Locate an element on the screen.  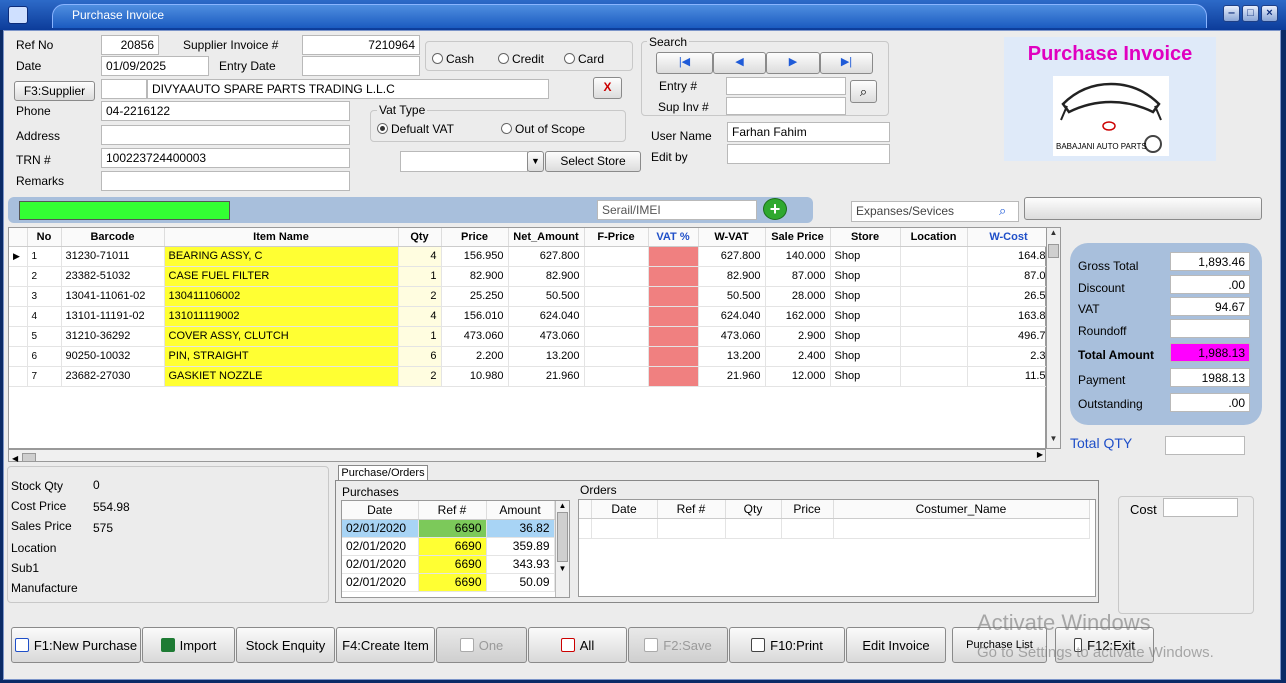
roundoff-field is located at coordinates (1210, 328).